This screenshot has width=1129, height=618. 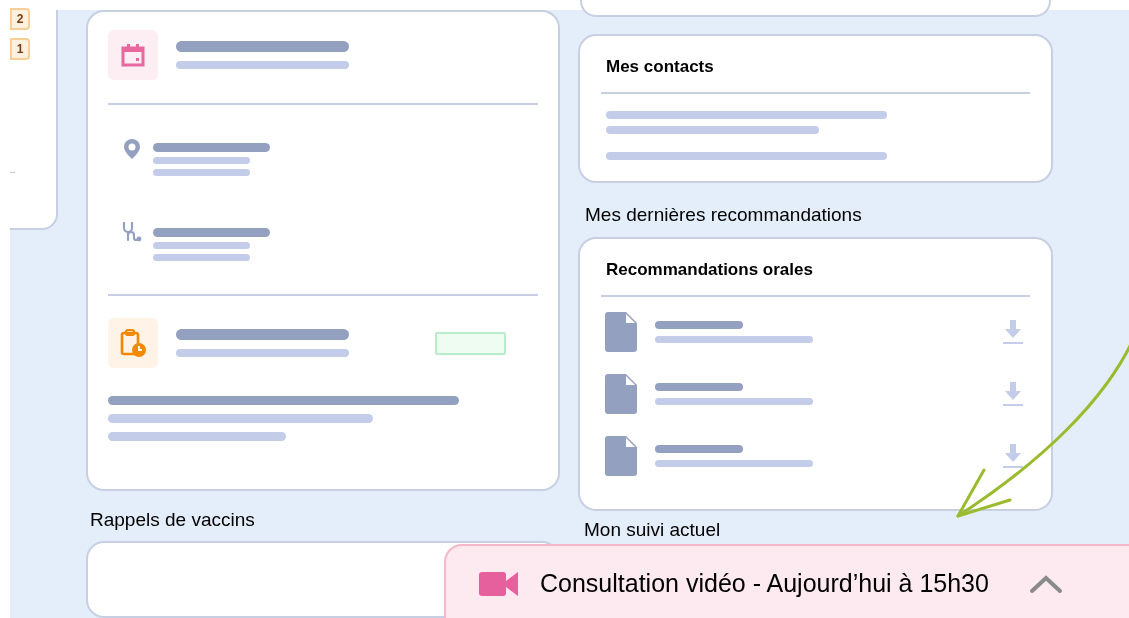 What do you see at coordinates (1045, 584) in the screenshot?
I see `chevron-icon` at bounding box center [1045, 584].